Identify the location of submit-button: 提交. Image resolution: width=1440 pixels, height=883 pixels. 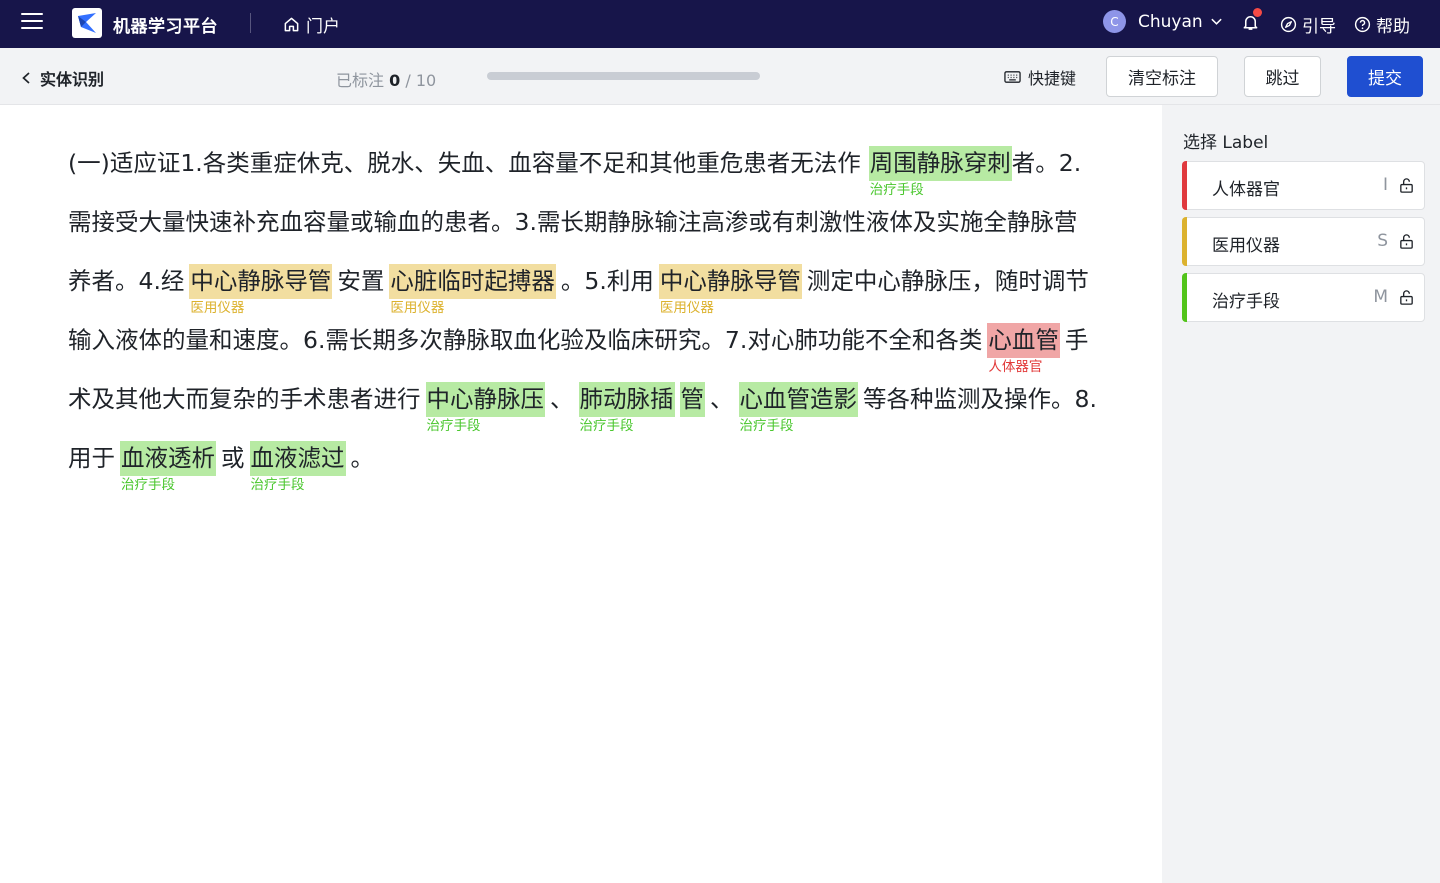
(1385, 76).